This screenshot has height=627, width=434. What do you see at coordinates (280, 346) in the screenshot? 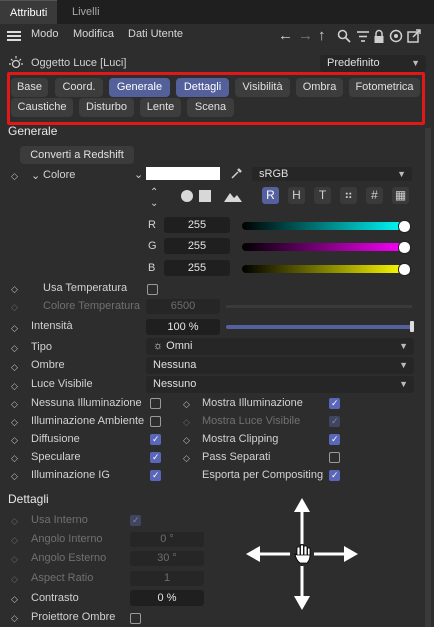
I see `type-dropdown: ☼ Omni ▼` at bounding box center [280, 346].